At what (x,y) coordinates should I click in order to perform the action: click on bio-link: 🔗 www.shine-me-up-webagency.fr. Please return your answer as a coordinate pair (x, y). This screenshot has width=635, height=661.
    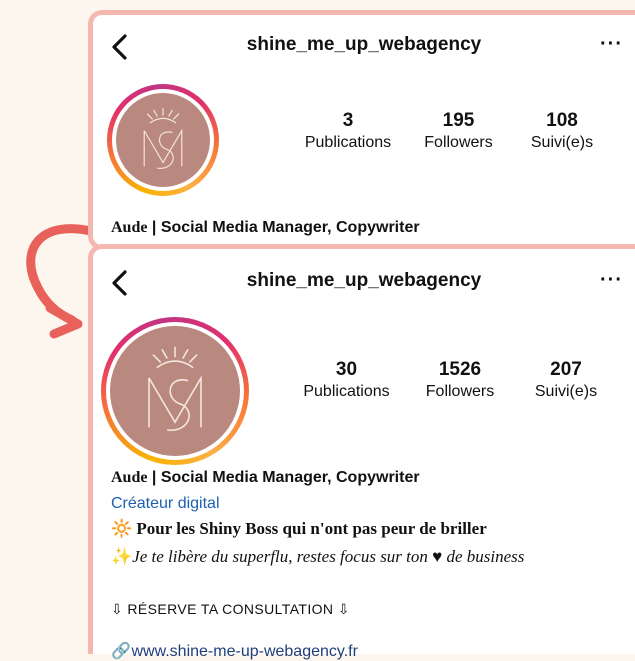
    Looking at the image, I should click on (234, 651).